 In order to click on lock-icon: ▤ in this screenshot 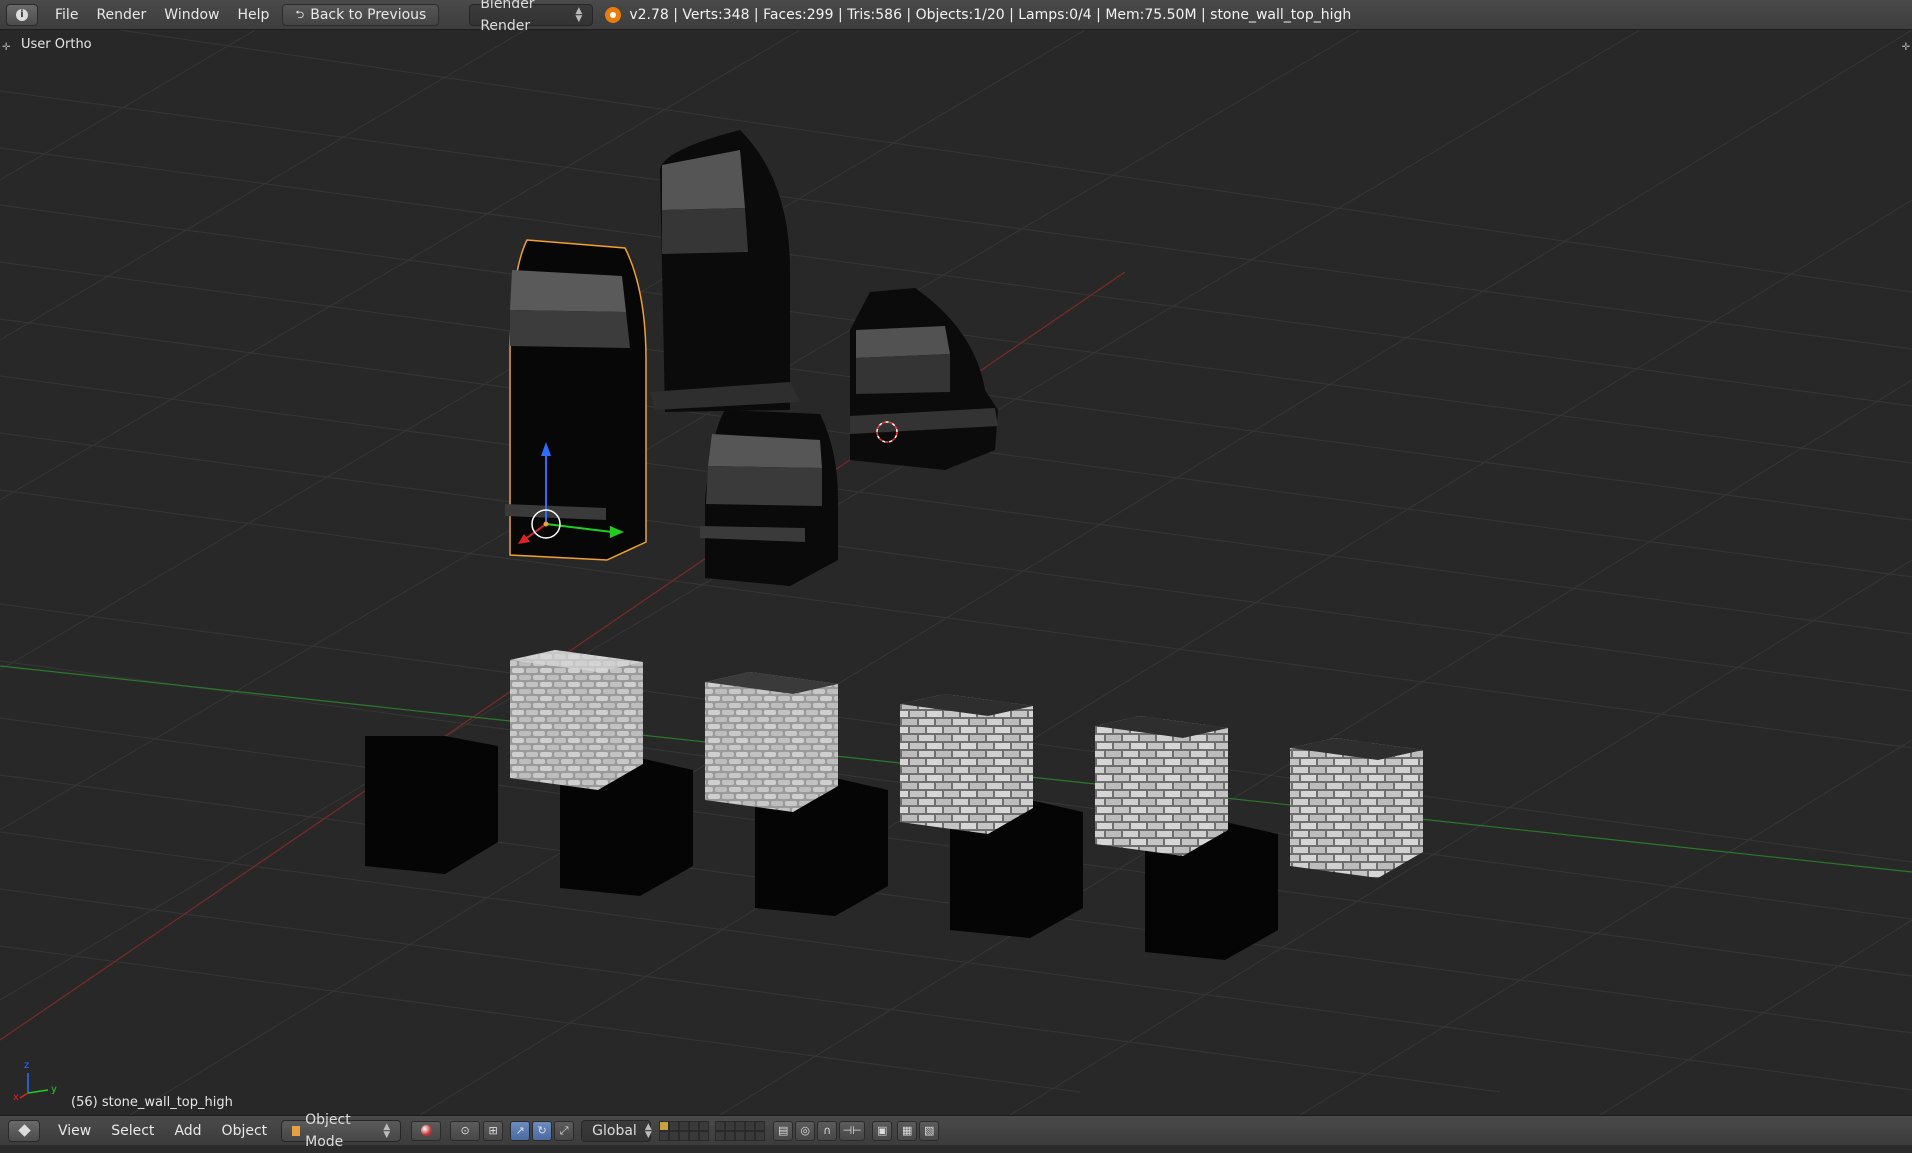, I will do `click(783, 1130)`.